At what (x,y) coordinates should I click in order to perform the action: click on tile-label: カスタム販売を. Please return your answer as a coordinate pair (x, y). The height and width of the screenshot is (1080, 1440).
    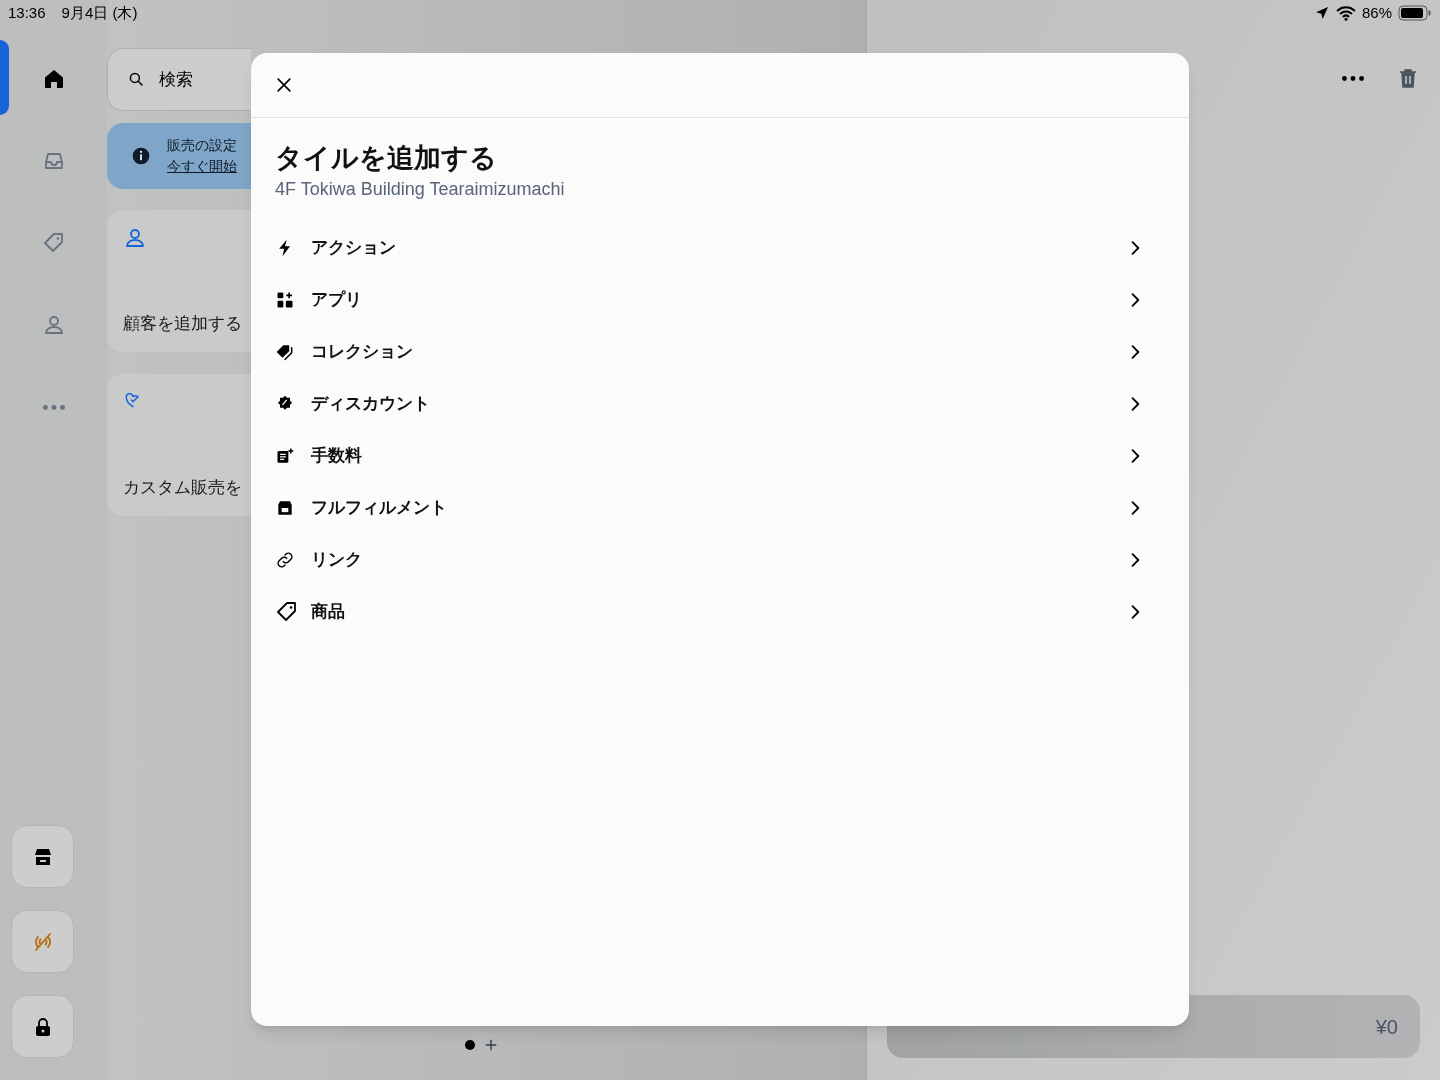
    Looking at the image, I should click on (183, 487).